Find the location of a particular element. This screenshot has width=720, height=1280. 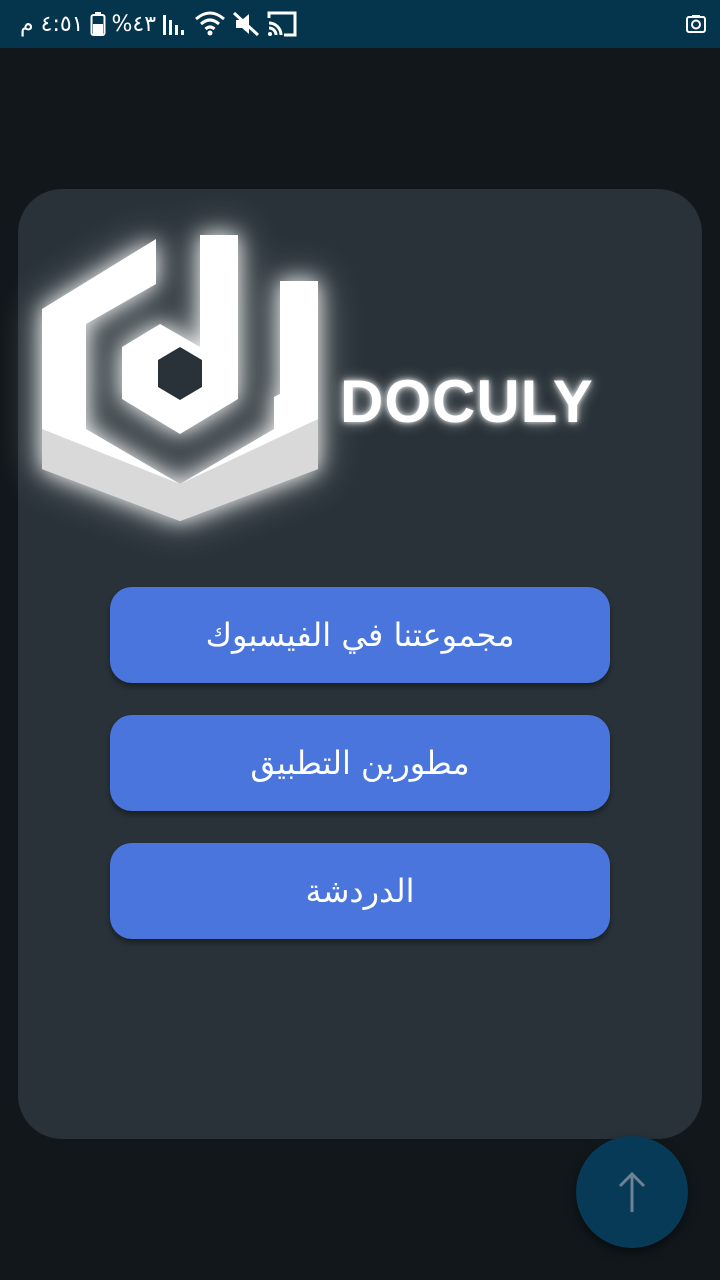

status-right is located at coordinates (696, 24).